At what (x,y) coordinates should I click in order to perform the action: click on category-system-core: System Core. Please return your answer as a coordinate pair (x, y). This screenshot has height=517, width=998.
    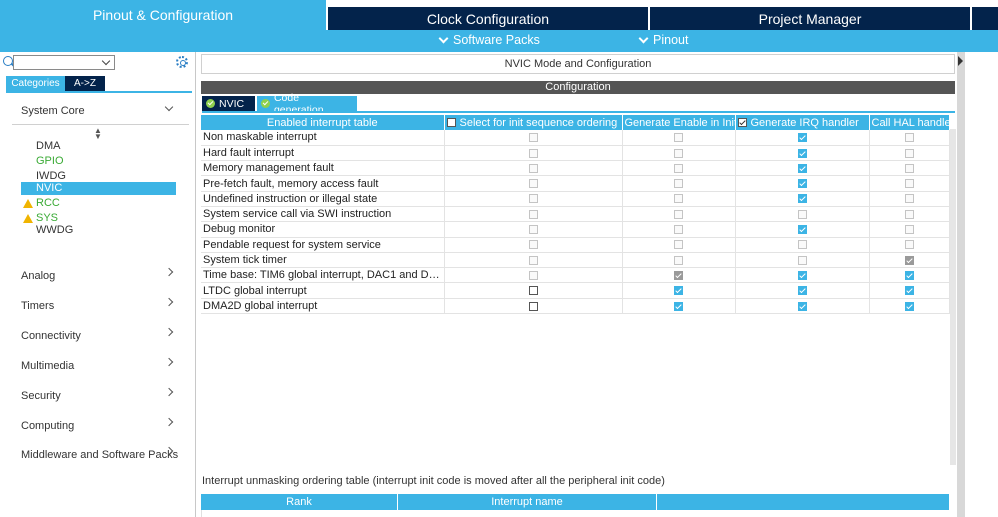
    Looking at the image, I should click on (53, 111).